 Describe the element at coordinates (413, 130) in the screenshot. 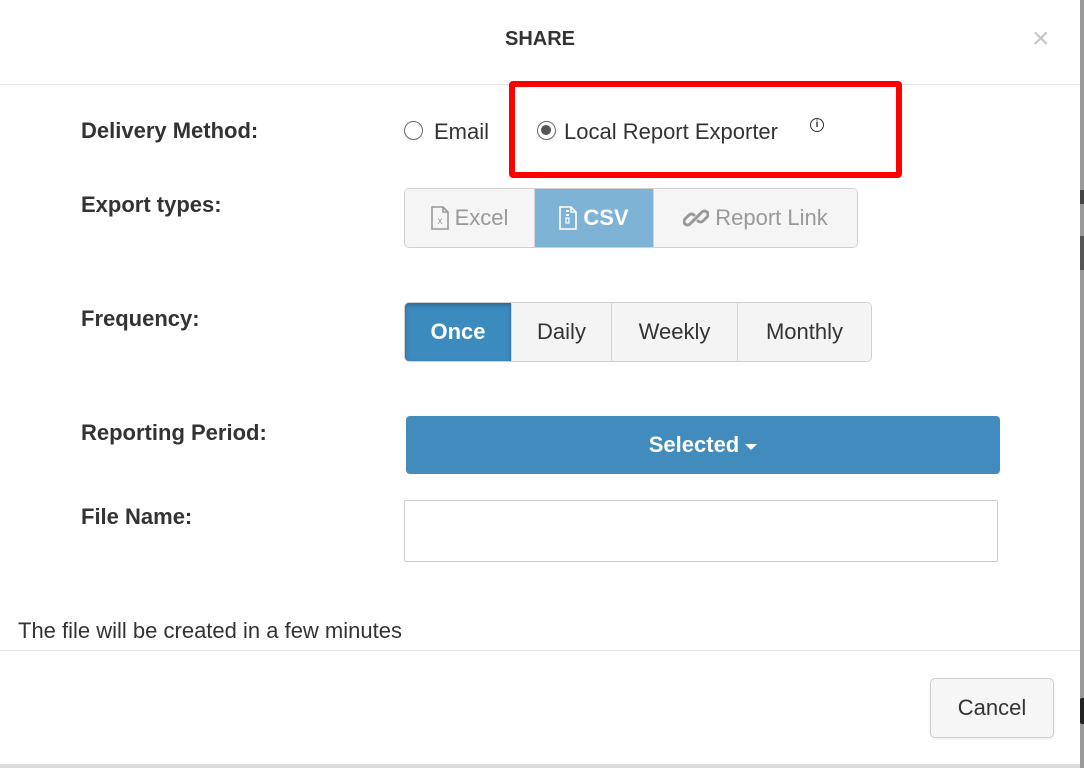

I see `email-radio` at that location.